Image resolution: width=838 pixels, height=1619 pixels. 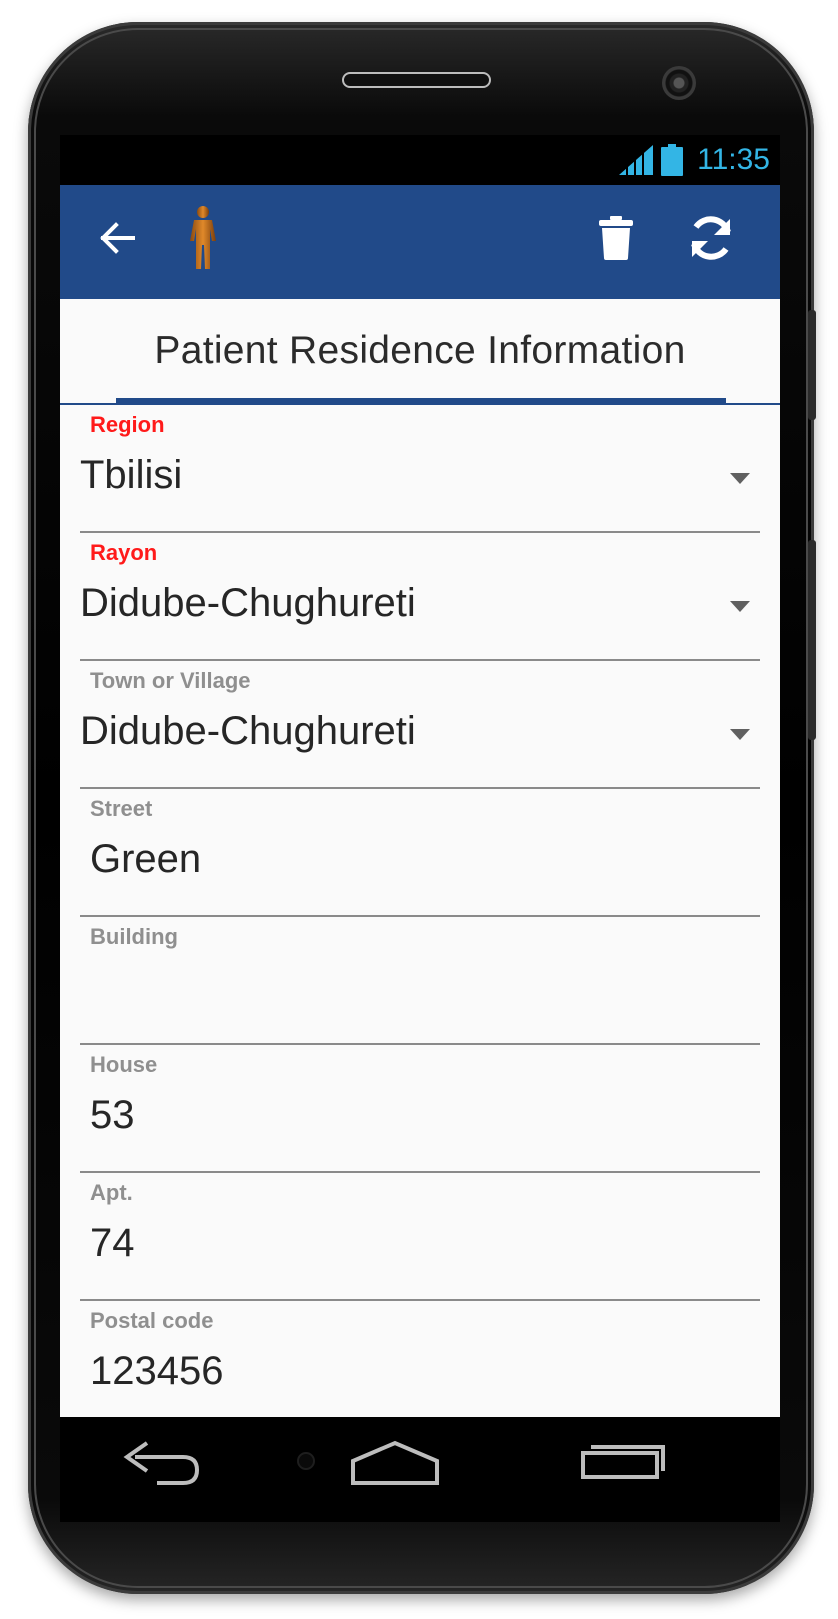 What do you see at coordinates (395, 1462) in the screenshot?
I see `nav-home-icon` at bounding box center [395, 1462].